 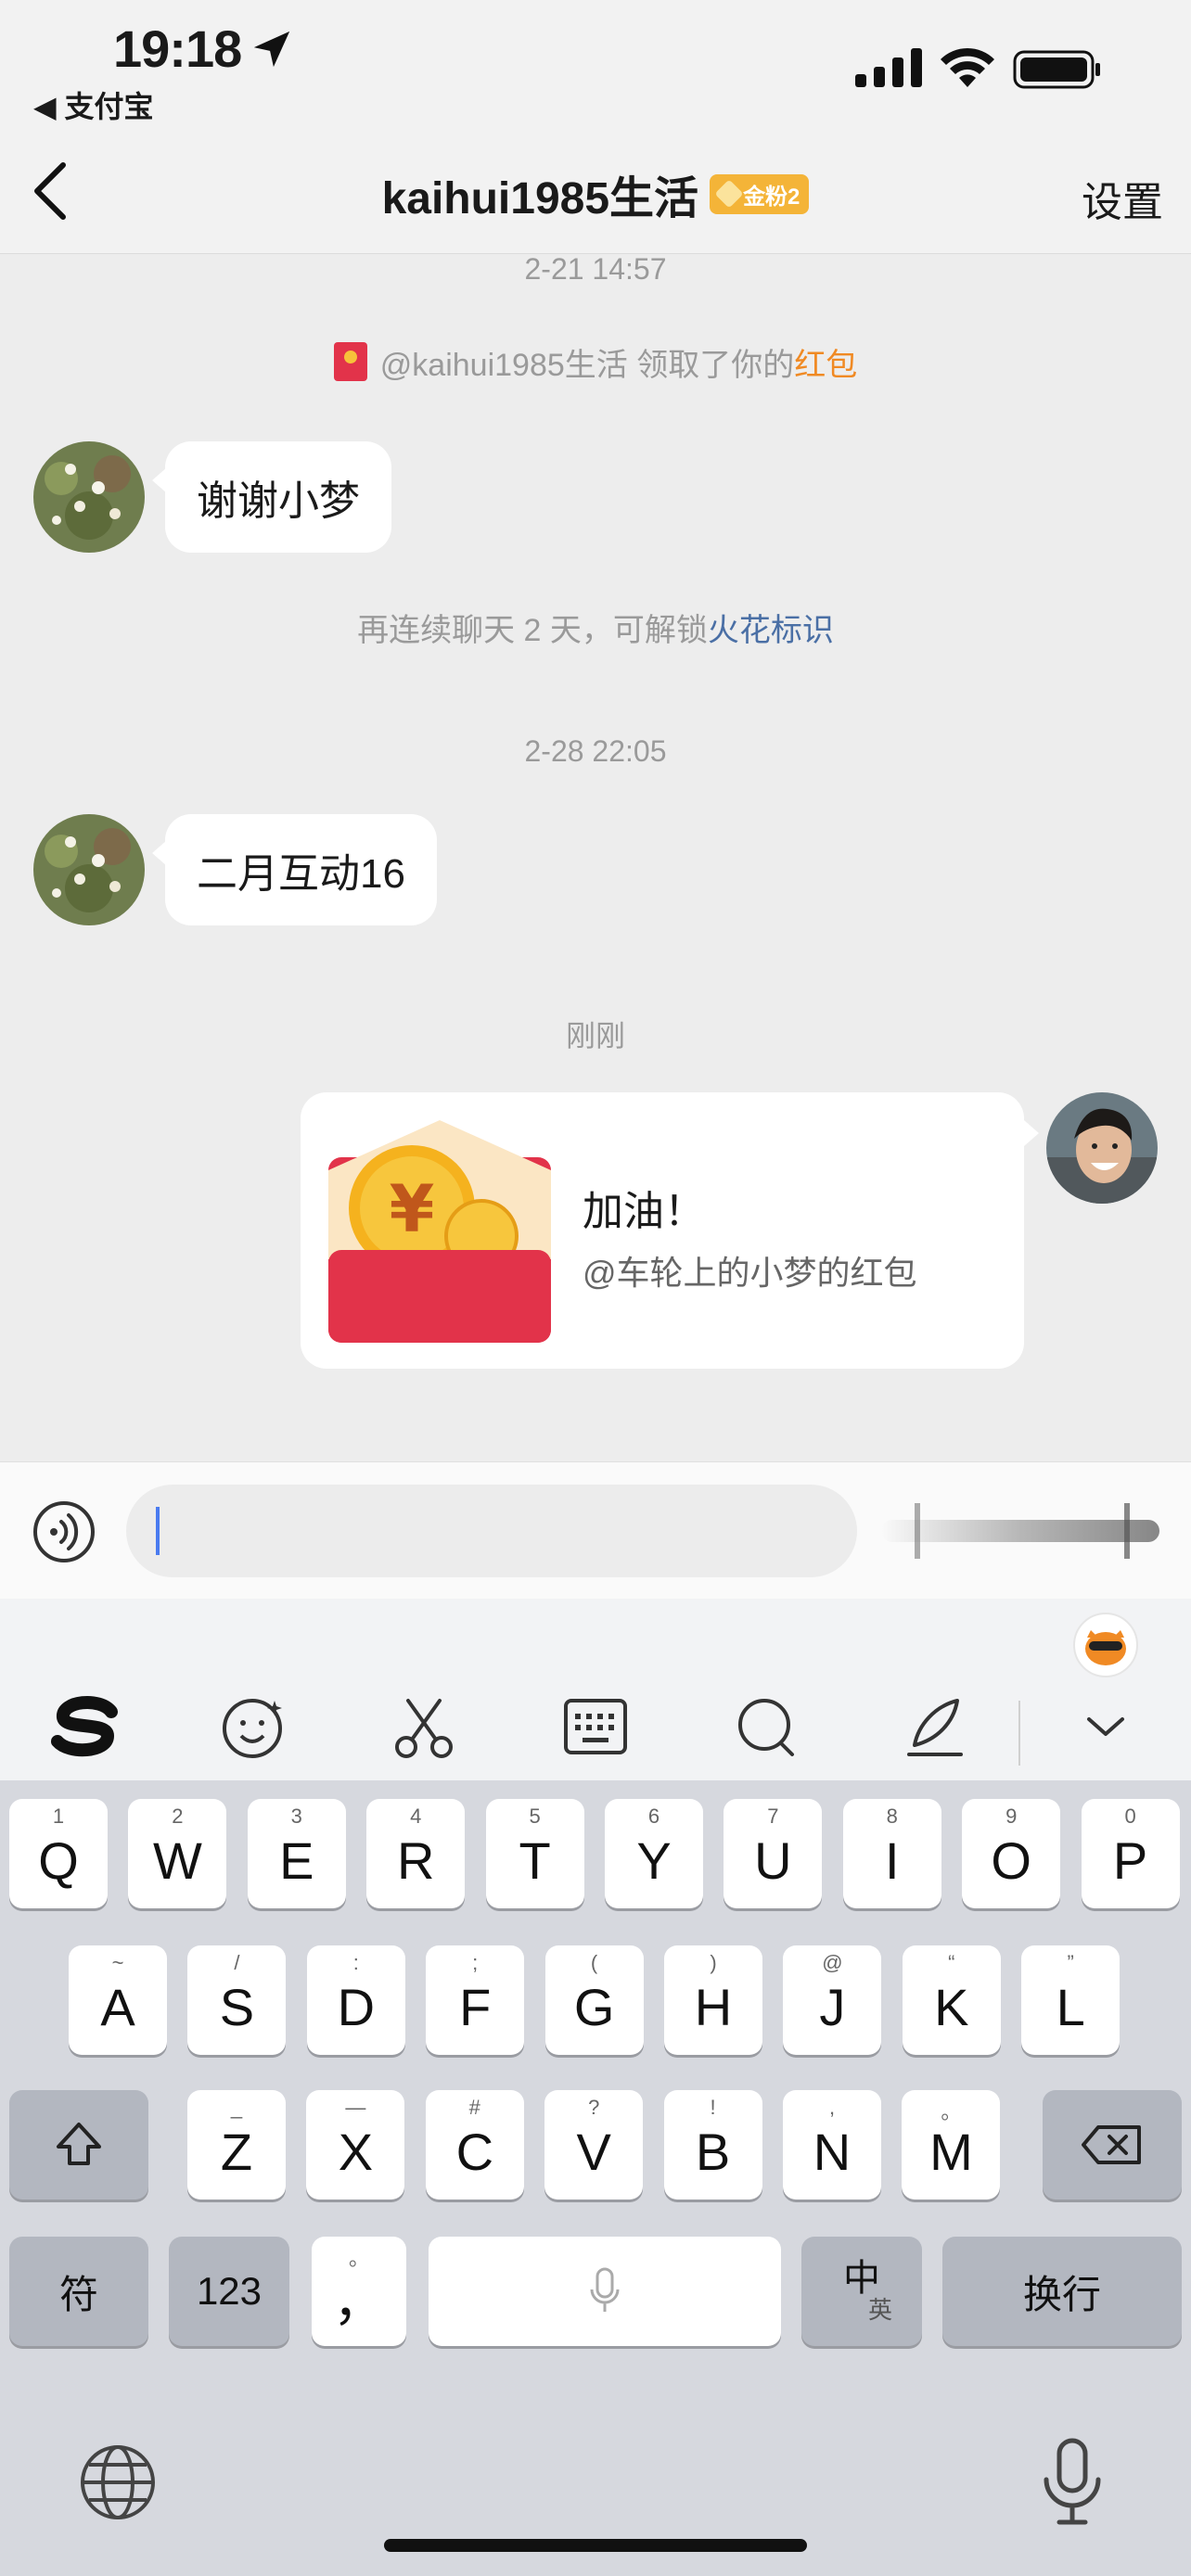 I want to click on page-title-area: kaihui1985生活 金粉2, so click(x=595, y=193).